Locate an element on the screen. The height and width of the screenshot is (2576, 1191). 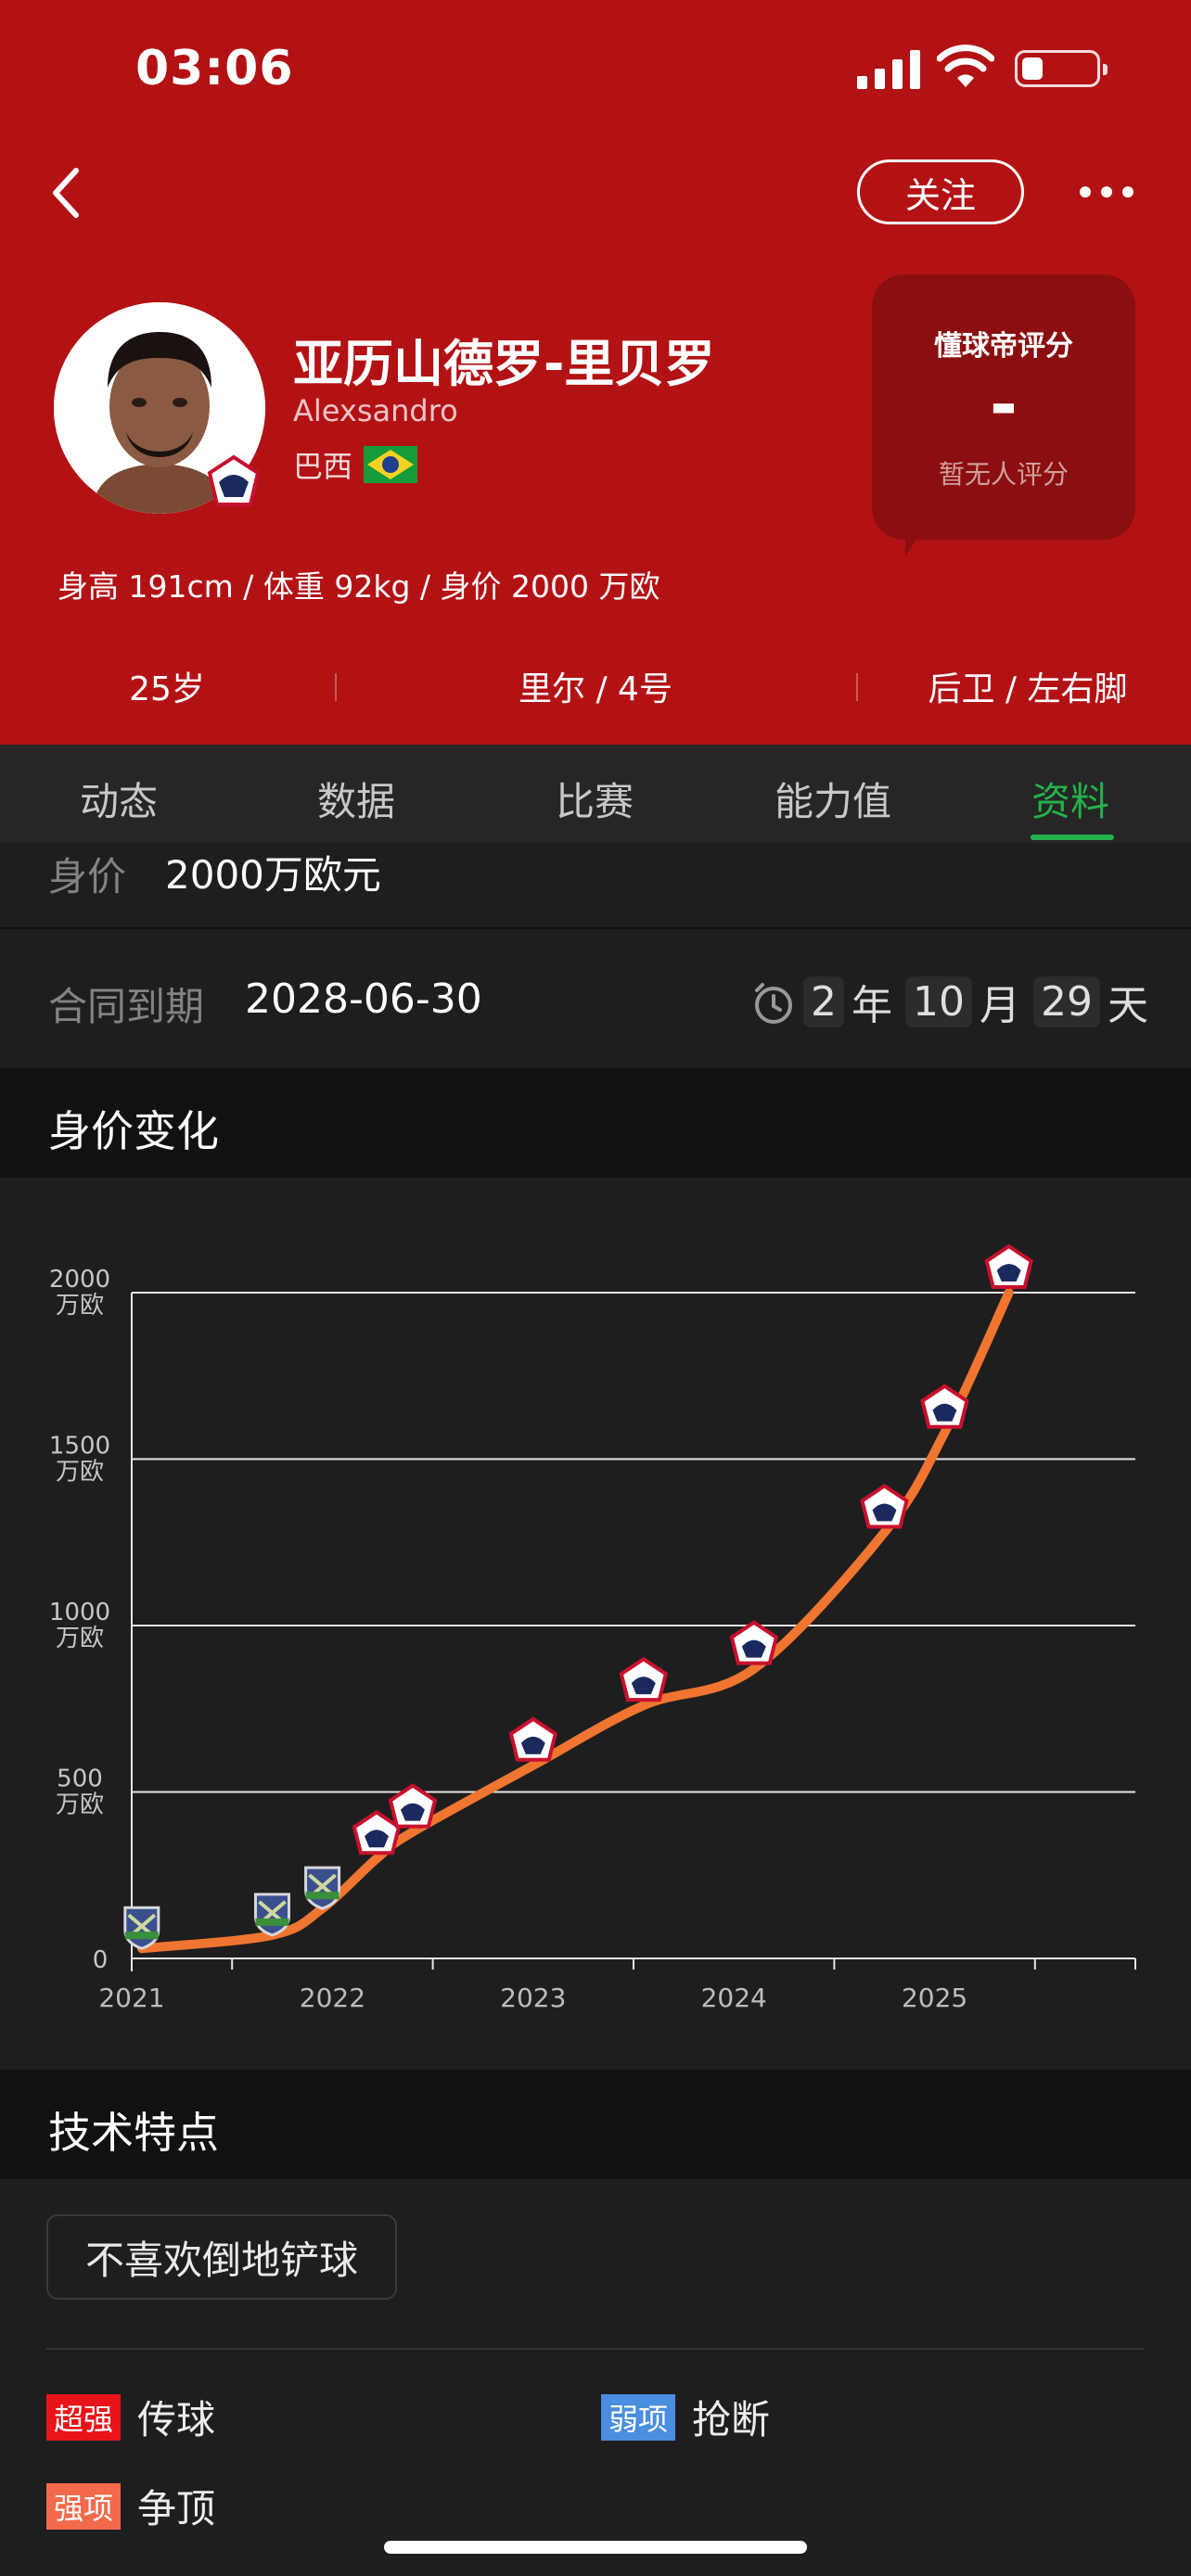
x-tick-label: 2022 is located at coordinates (332, 1998).